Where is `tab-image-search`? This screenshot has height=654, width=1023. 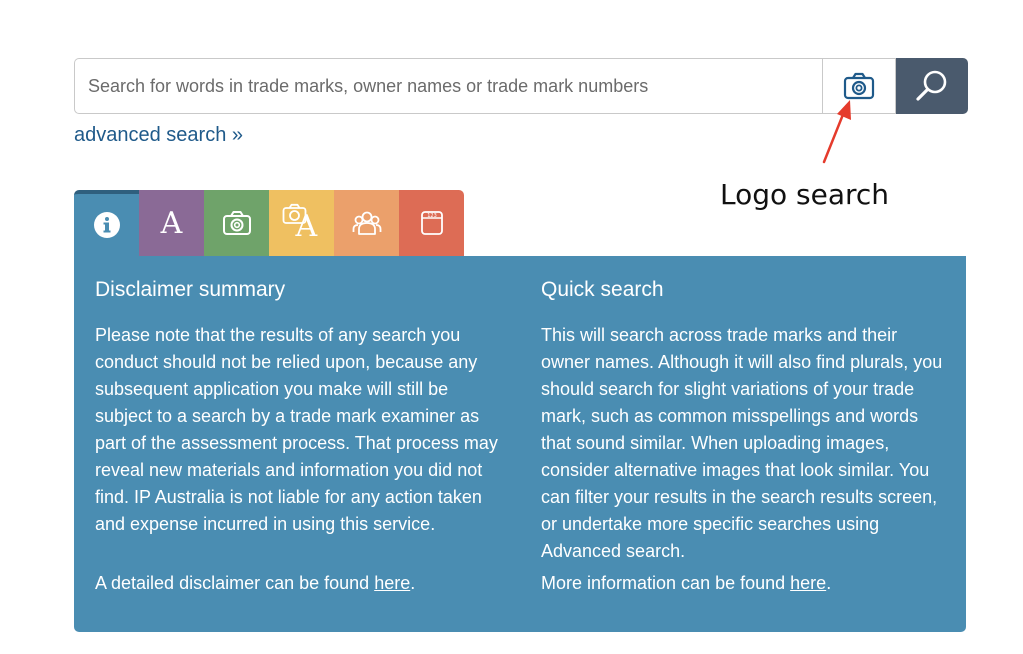
tab-image-search is located at coordinates (236, 223).